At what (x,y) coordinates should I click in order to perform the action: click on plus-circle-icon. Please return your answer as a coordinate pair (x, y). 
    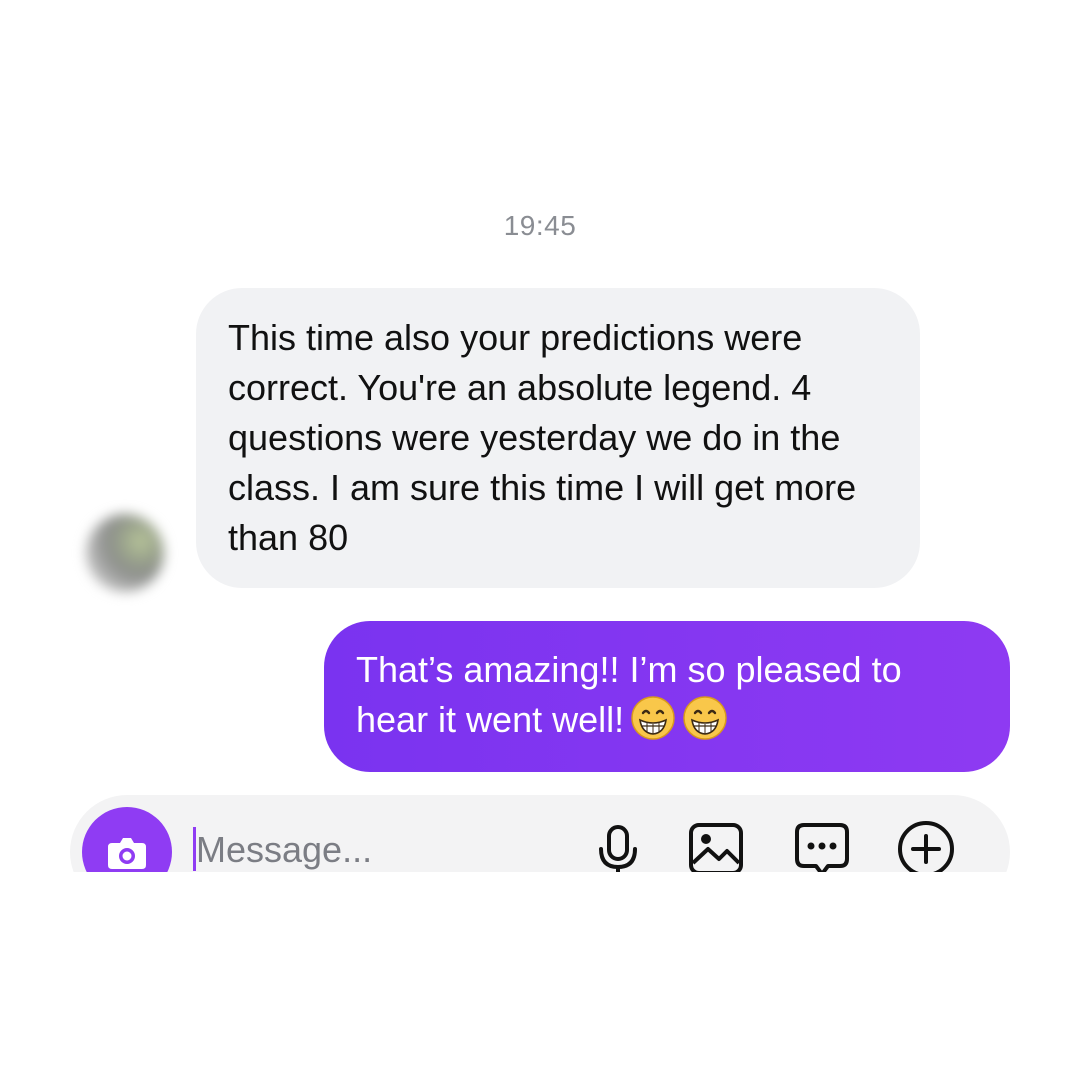
    Looking at the image, I should click on (926, 846).